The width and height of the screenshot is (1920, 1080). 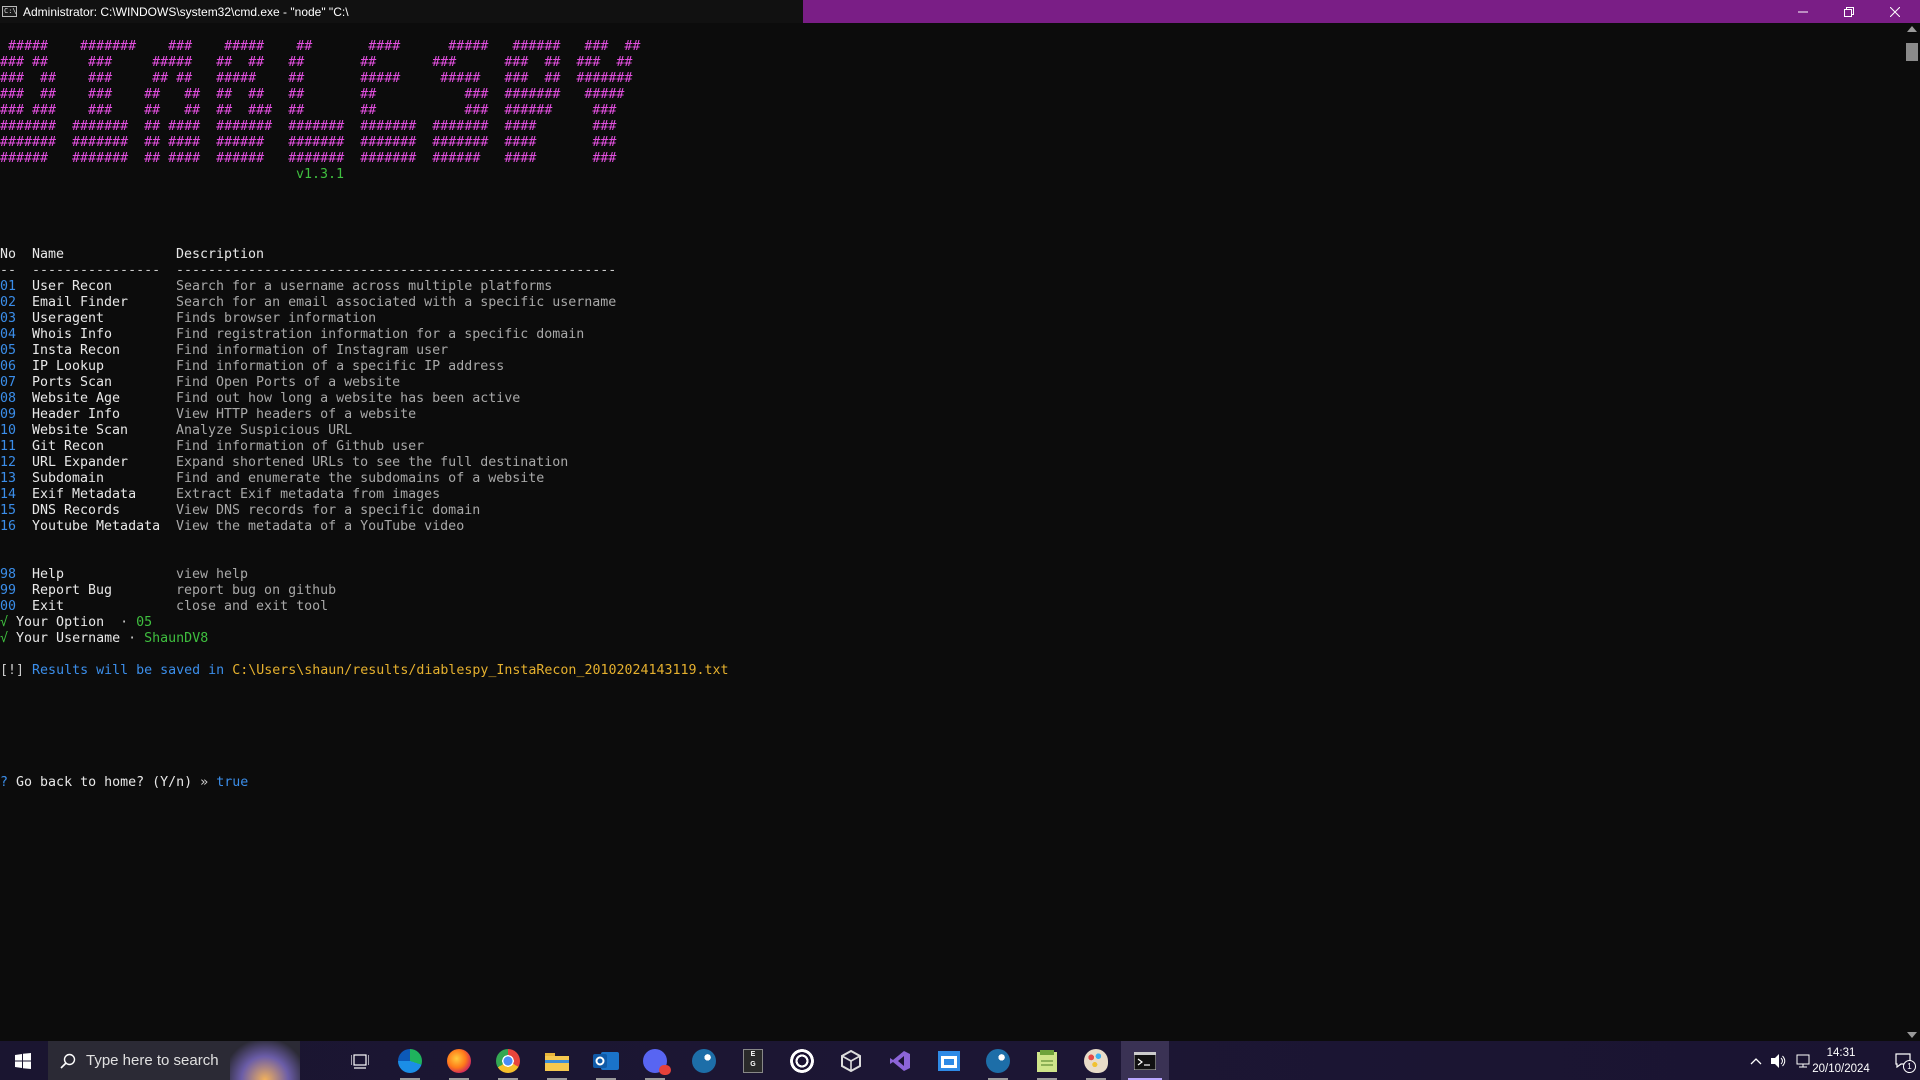 I want to click on tray-overflow, so click(x=1756, y=1060).